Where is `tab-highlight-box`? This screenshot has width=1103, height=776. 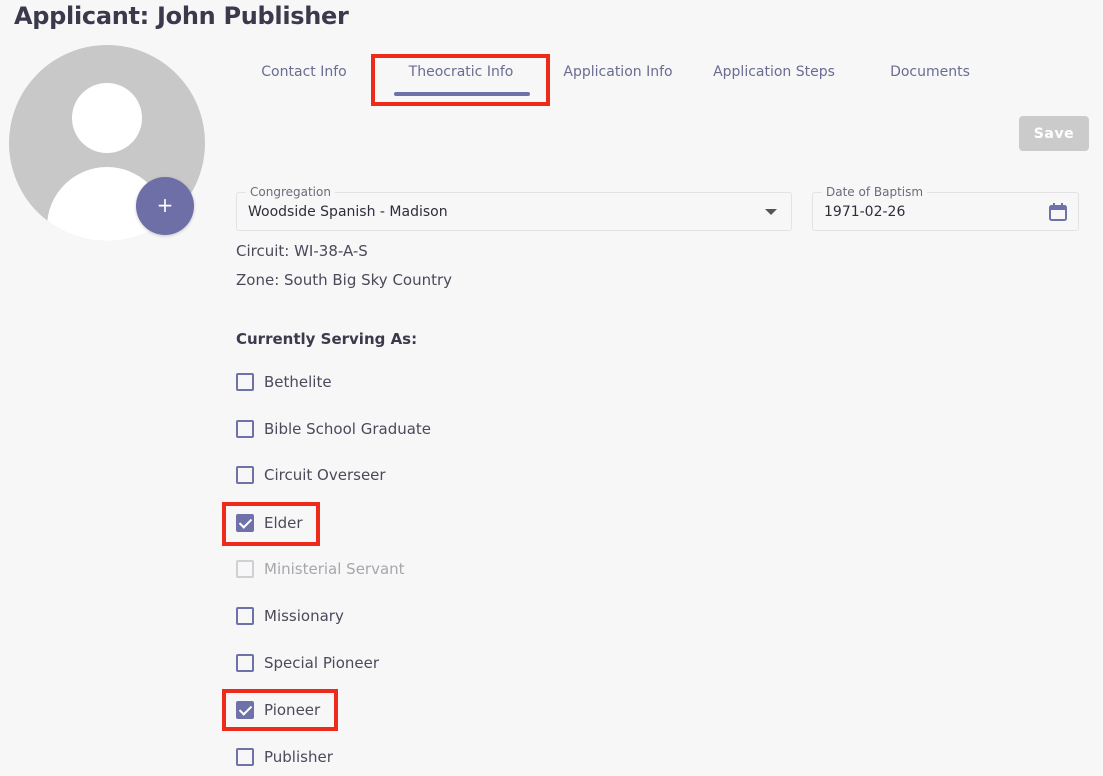 tab-highlight-box is located at coordinates (460, 80).